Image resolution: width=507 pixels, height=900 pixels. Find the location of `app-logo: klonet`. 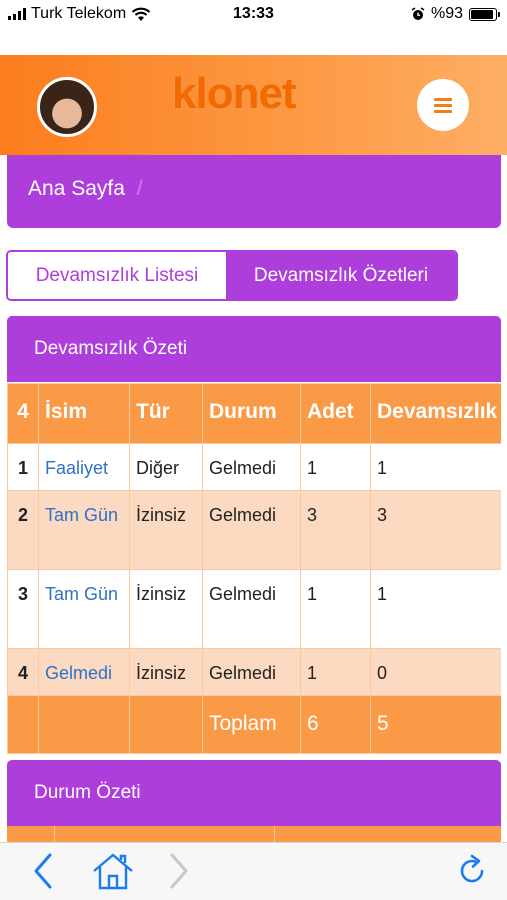

app-logo: klonet is located at coordinates (234, 94).